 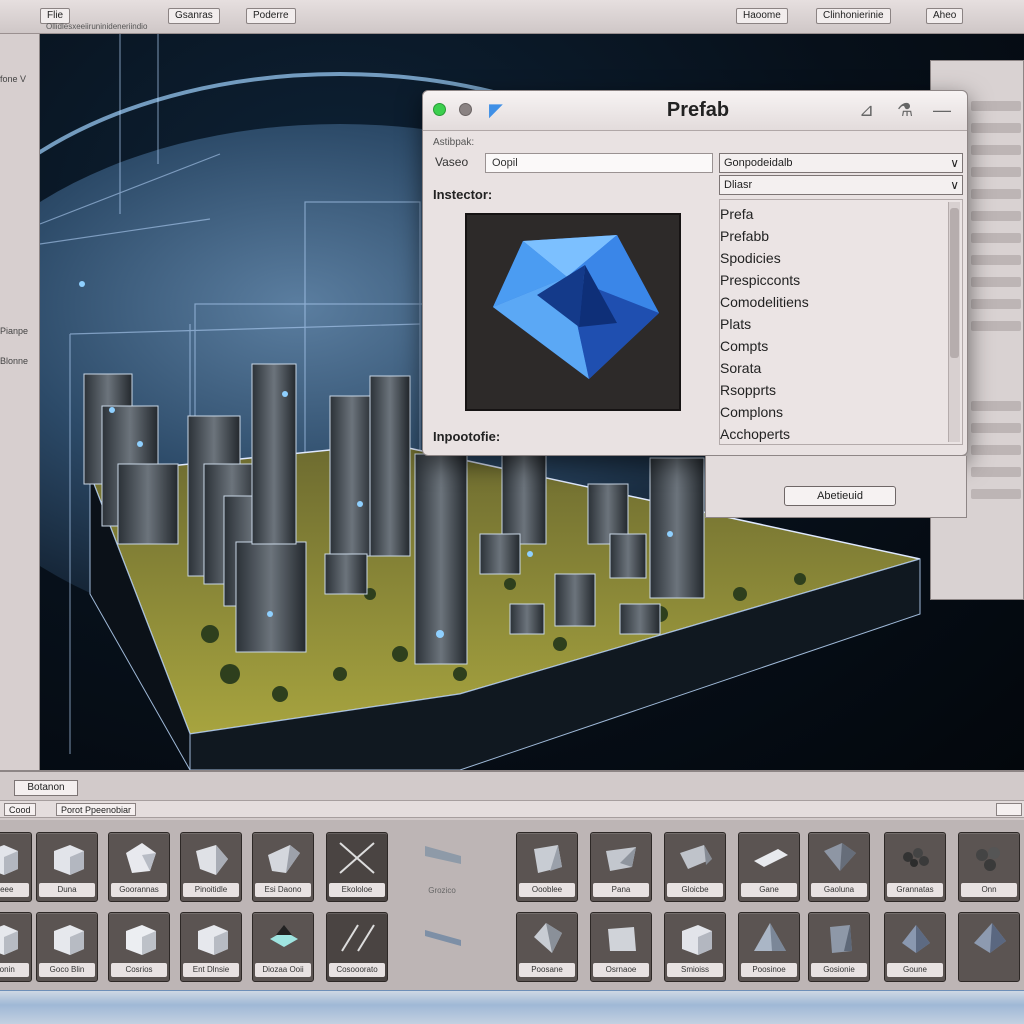 I want to click on list-item: Prefa, so click(x=736, y=214).